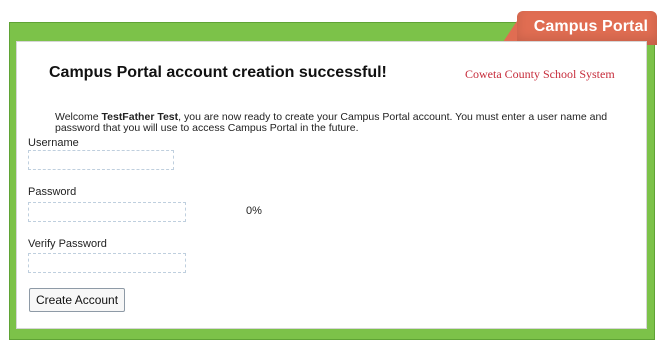  I want to click on username-input, so click(101, 160).